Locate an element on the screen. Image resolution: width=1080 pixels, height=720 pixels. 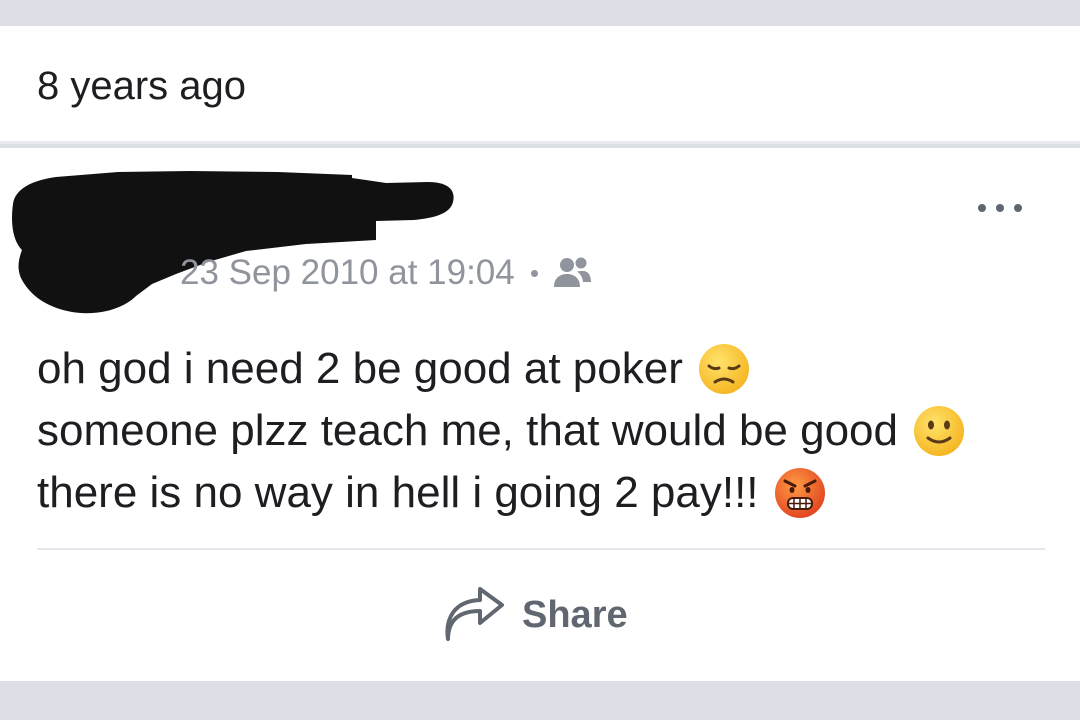
post-line-text: oh god i need 2 be good at poker is located at coordinates (360, 368).